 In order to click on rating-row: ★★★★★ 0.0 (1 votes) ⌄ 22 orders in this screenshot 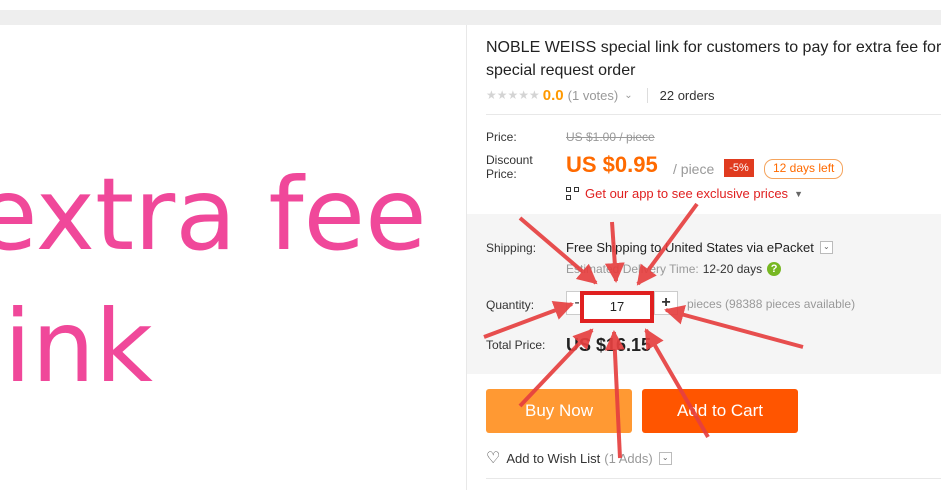, I will do `click(600, 95)`.